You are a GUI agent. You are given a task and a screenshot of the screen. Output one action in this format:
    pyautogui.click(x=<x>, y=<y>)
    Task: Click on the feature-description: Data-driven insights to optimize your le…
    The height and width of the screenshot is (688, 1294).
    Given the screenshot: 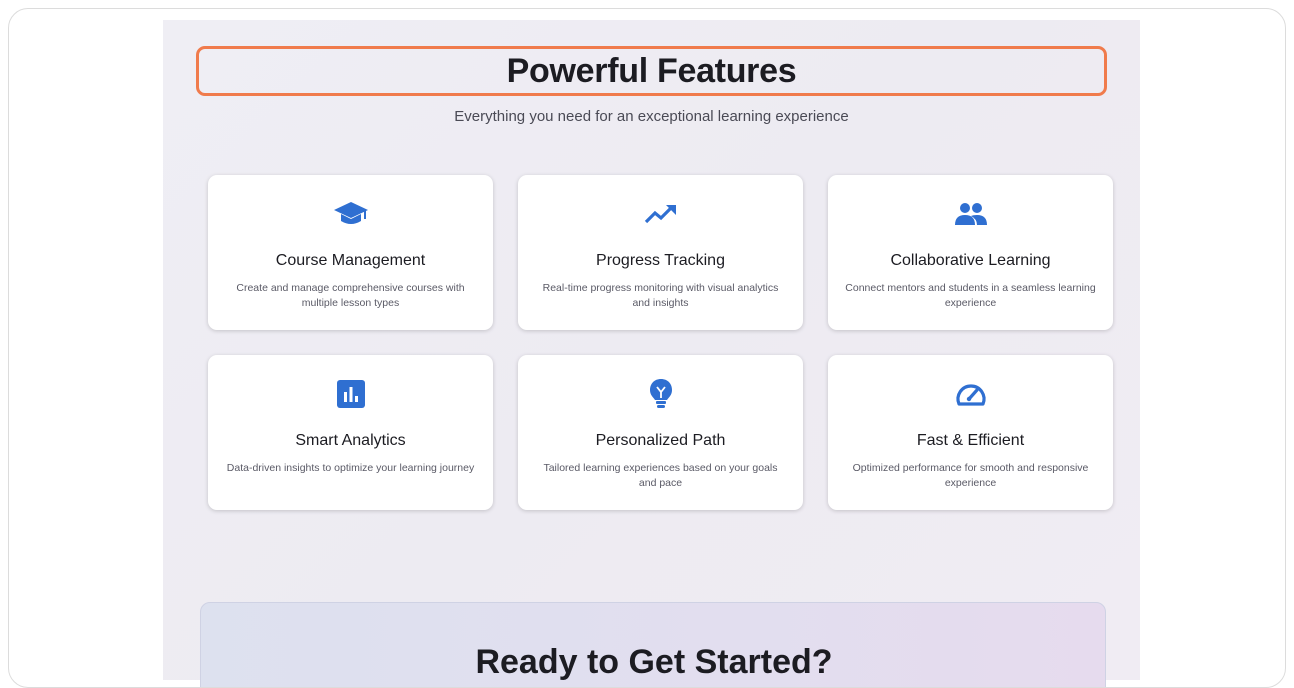 What is the action you would take?
    pyautogui.click(x=350, y=468)
    